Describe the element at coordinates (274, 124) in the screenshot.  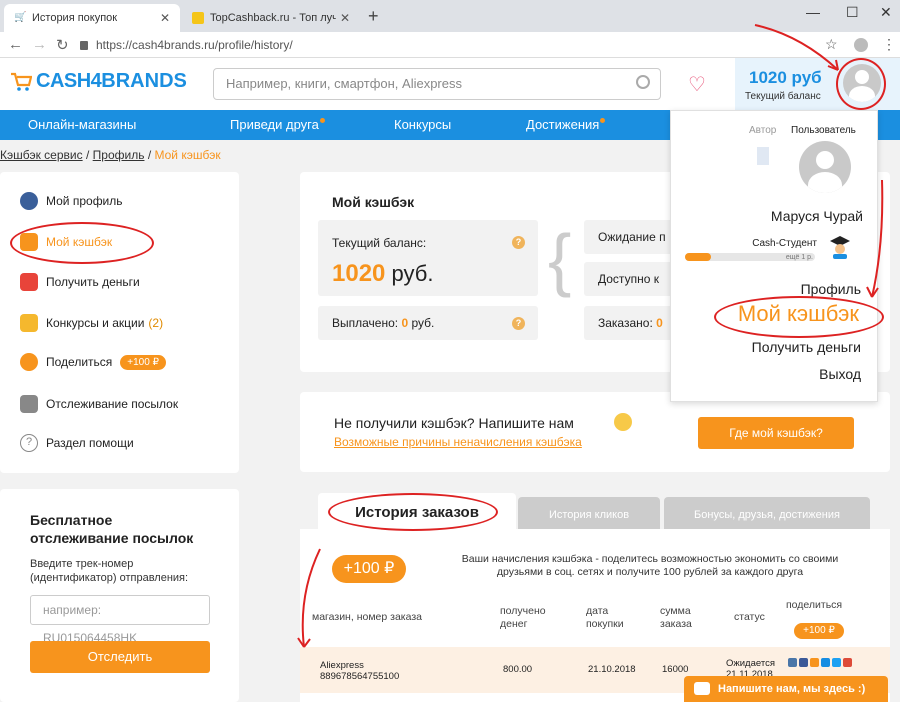
I see `nav-label: Приведи друга` at that location.